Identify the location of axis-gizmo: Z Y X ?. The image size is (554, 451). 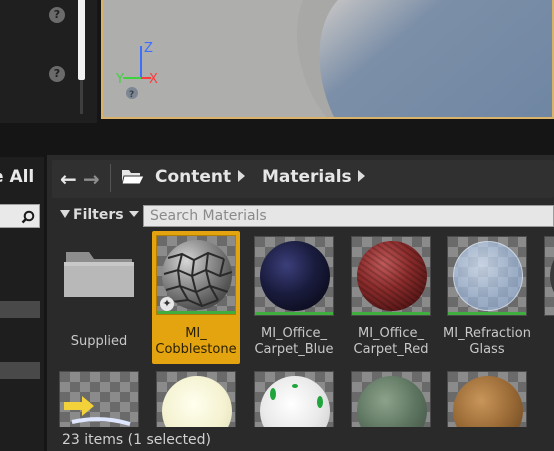
(136, 70).